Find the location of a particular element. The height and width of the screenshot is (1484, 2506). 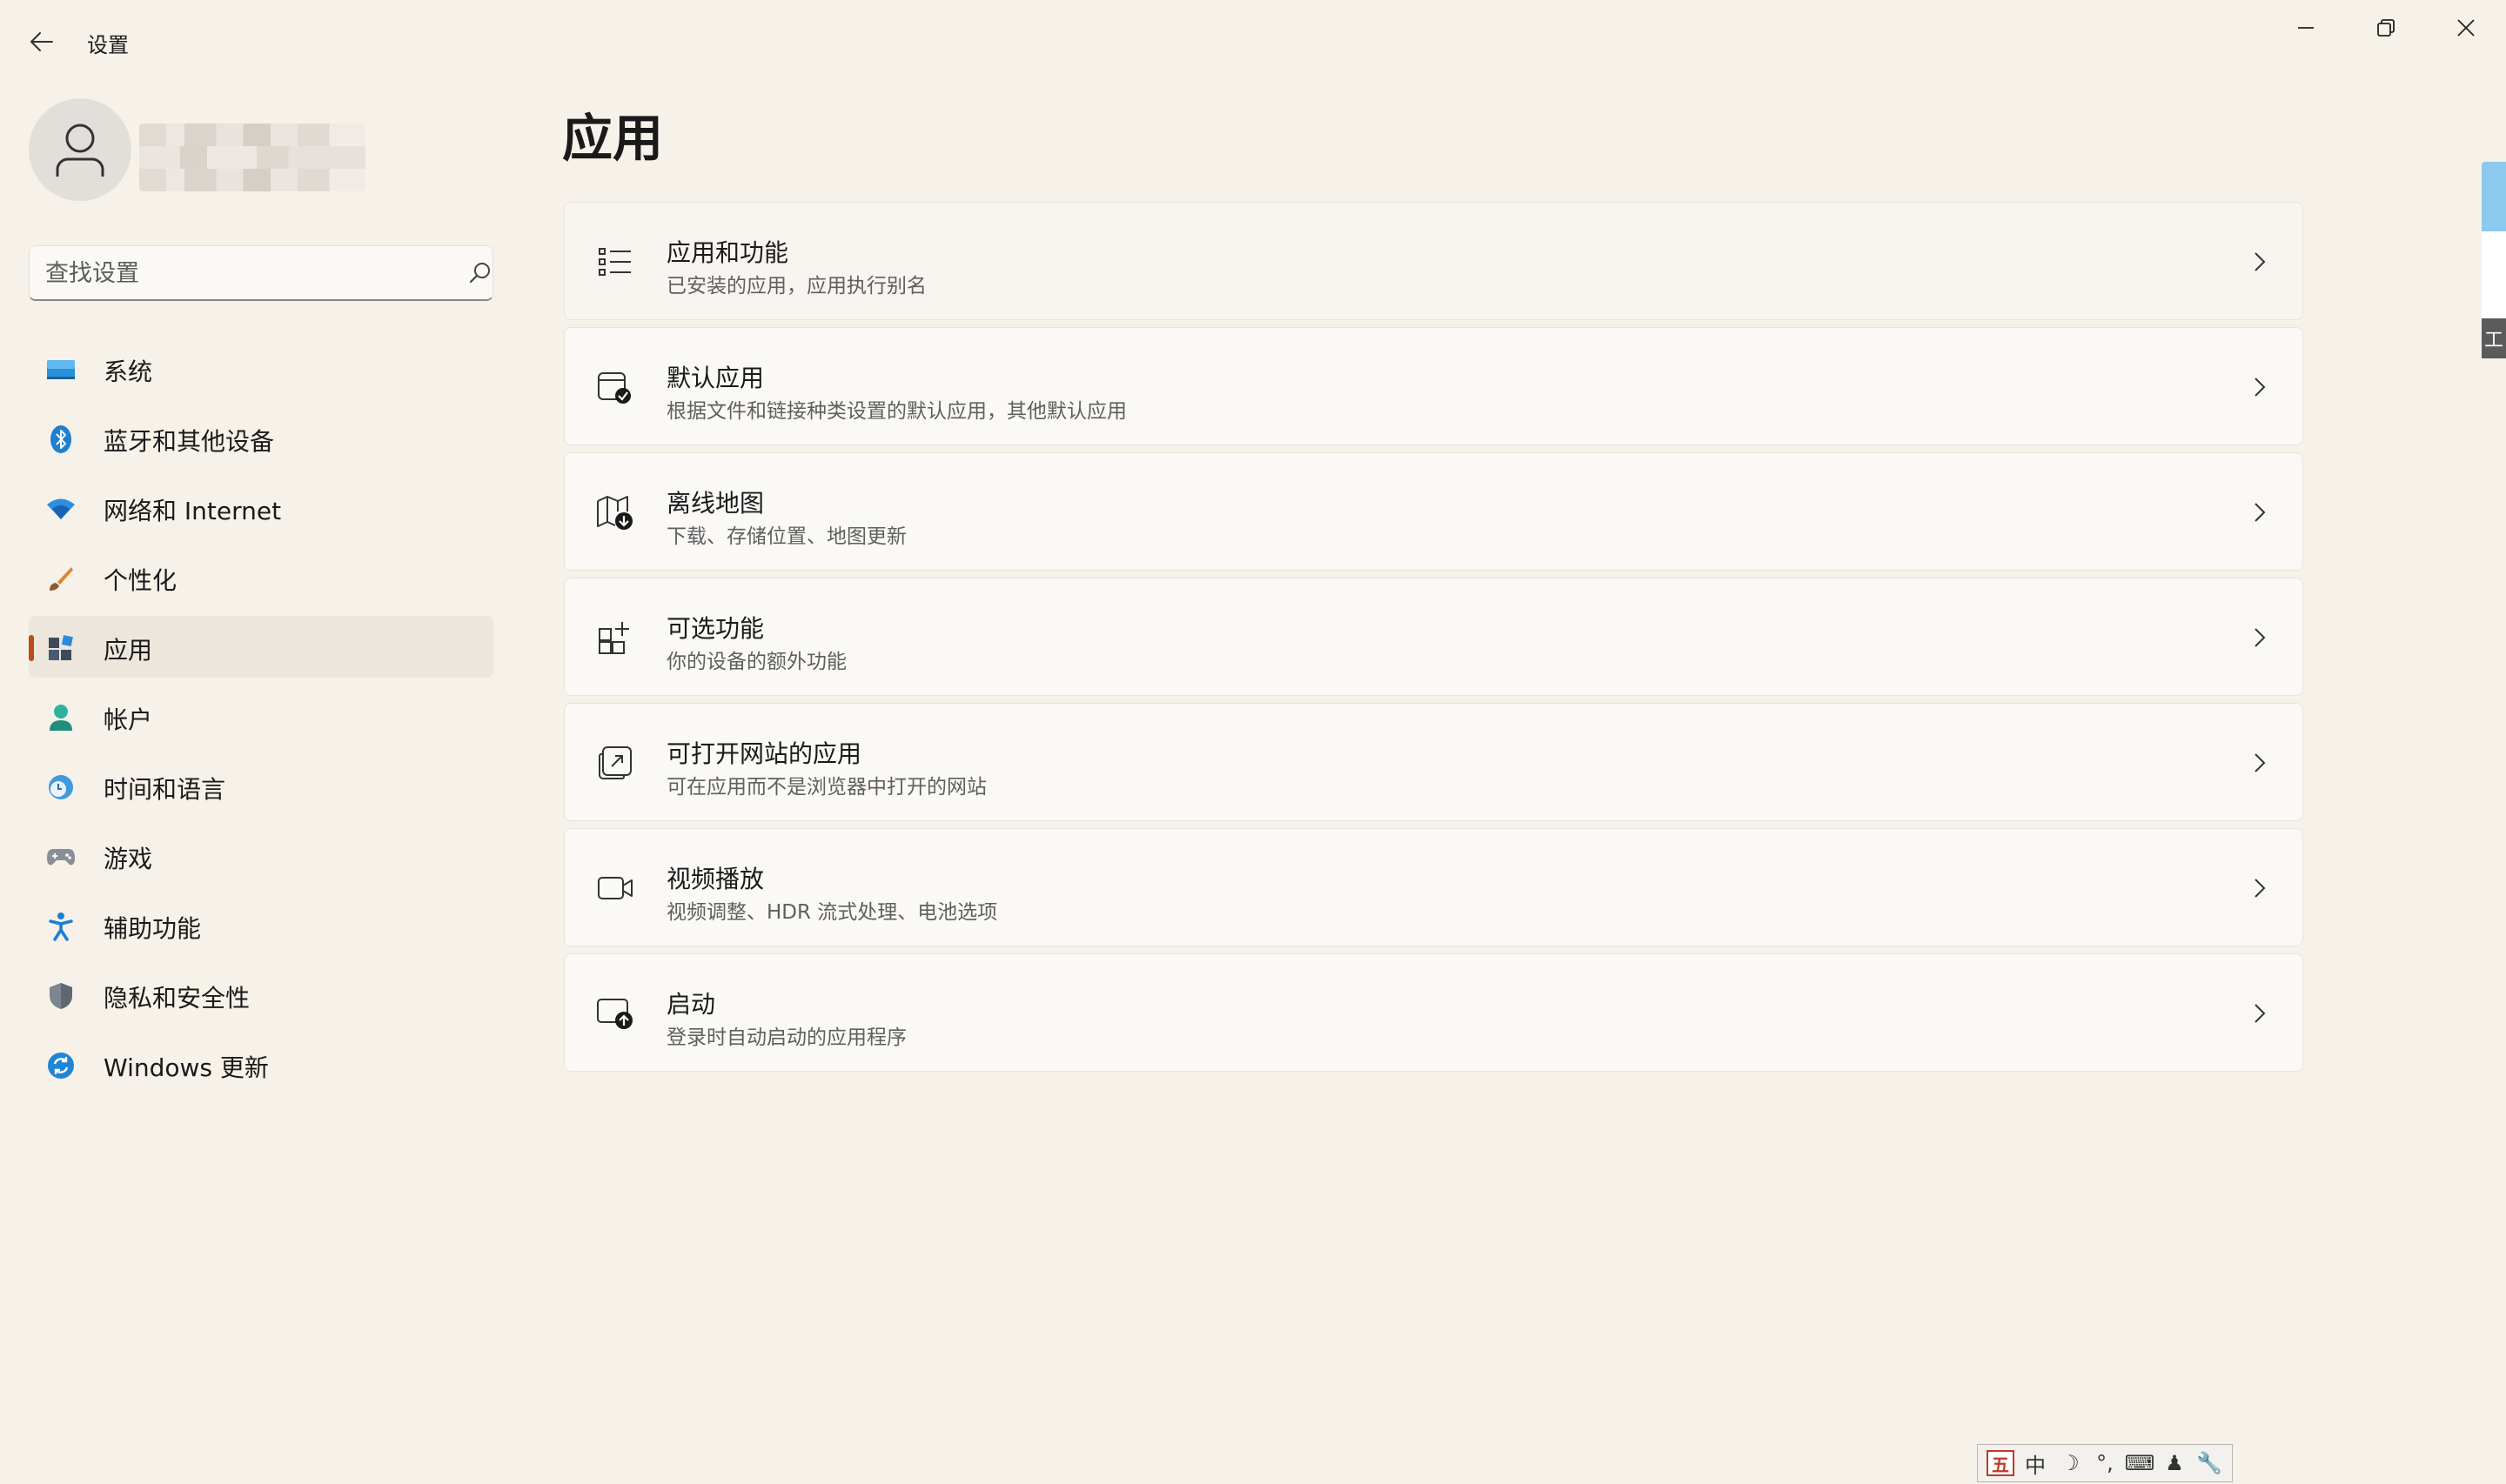

card-title: 应用和功能 is located at coordinates (728, 253).